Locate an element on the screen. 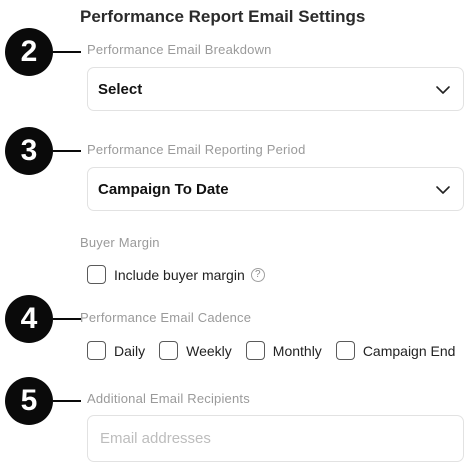  cadence-option-campaign-end: Campaign End is located at coordinates (395, 350).